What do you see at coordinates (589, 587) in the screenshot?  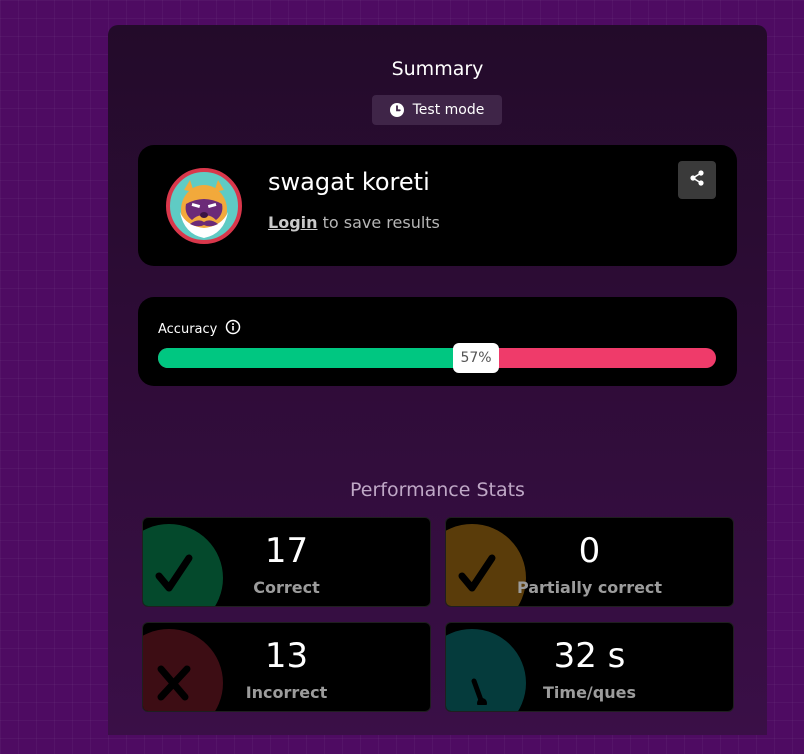 I see `stat-label-partially-correct: Partially correct` at bounding box center [589, 587].